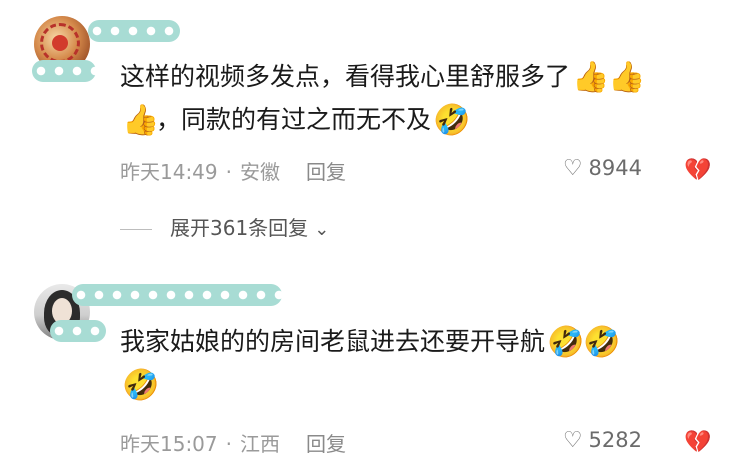 The width and height of the screenshot is (750, 470). Describe the element at coordinates (260, 444) in the screenshot. I see `comment-location: 江西` at that location.